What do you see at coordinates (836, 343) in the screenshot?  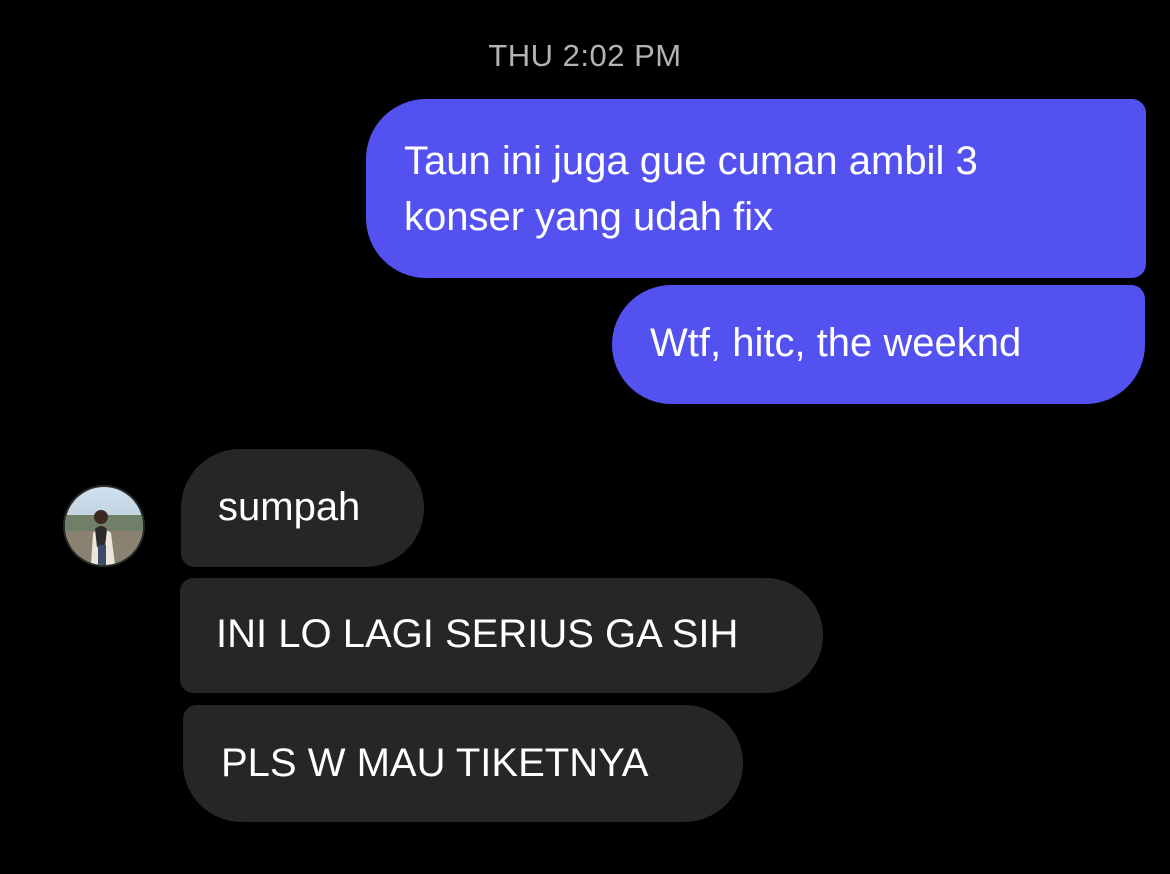 I see `message-text: Wtf, hitc, the weeknd` at bounding box center [836, 343].